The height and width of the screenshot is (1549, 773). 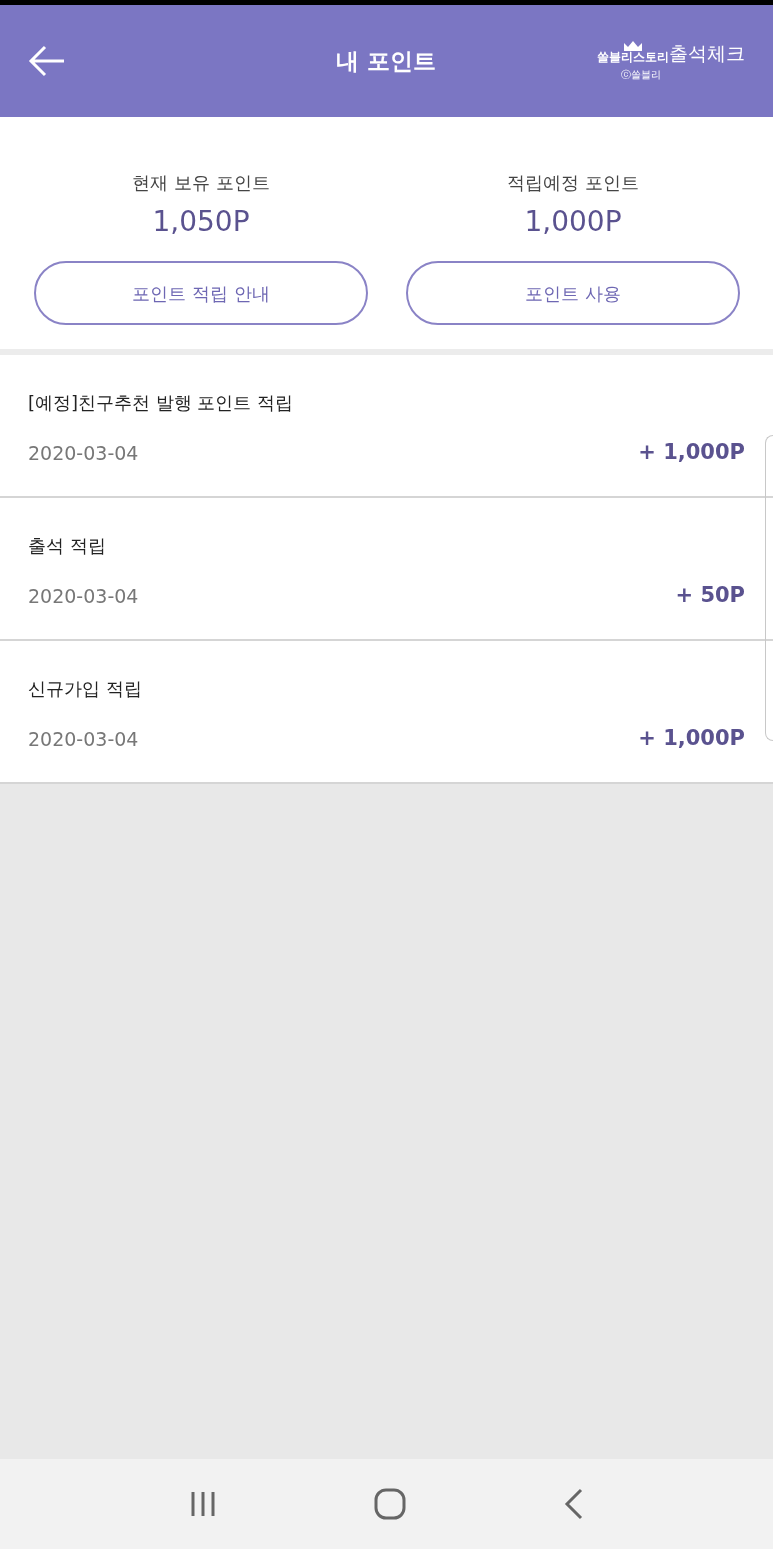 I want to click on points-value: 1,050P, so click(x=201, y=222).